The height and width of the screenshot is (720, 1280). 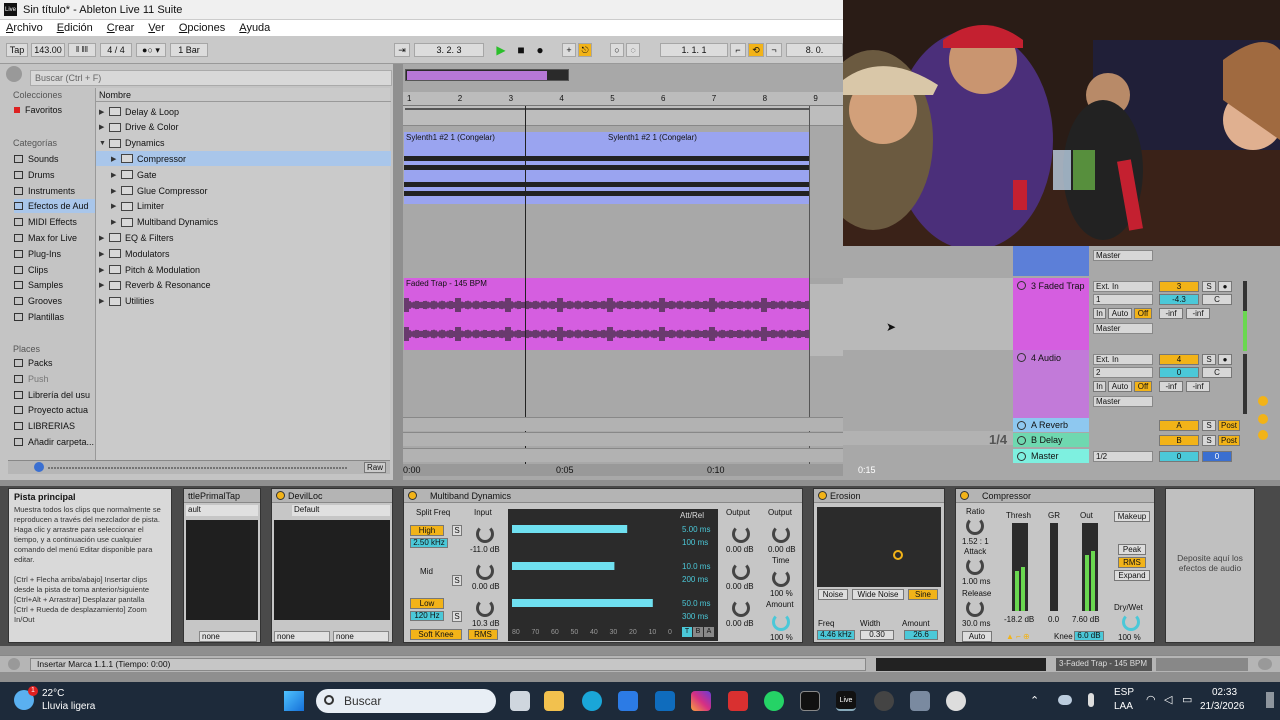 I want to click on return-a-header: A Reverb, so click(x=1051, y=425).